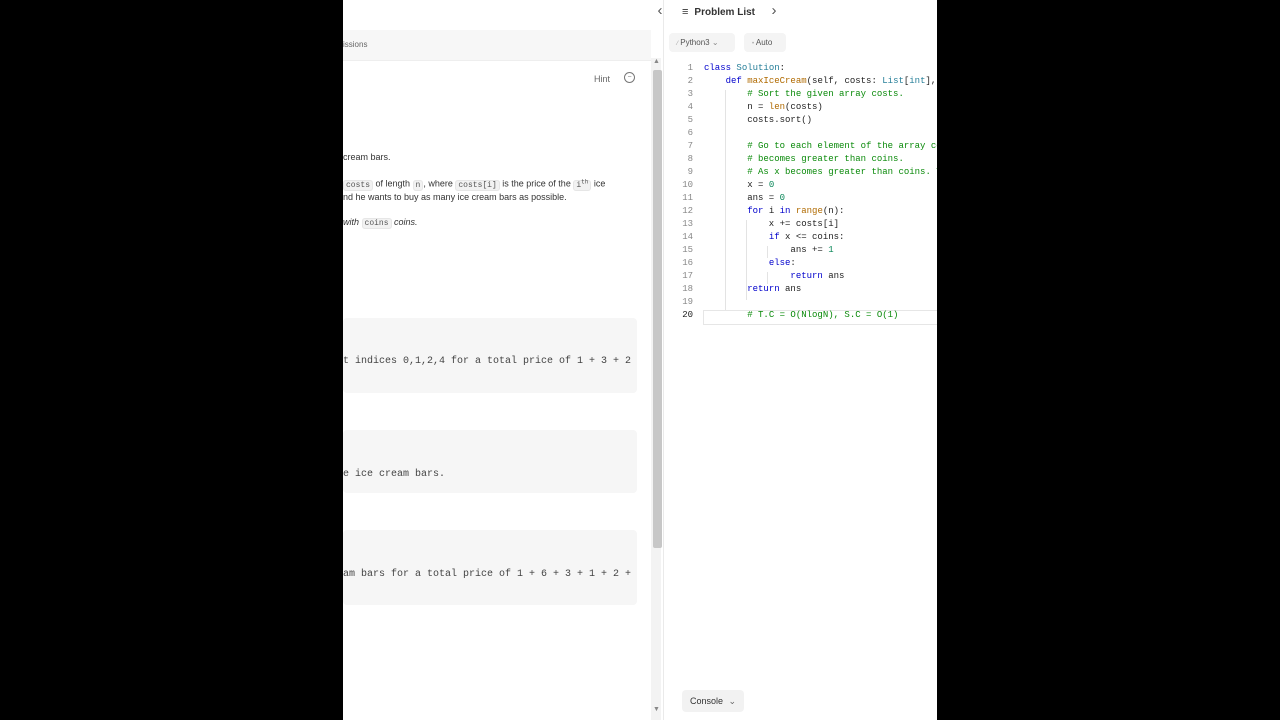  Describe the element at coordinates (690, 120) in the screenshot. I see `line-number: 5` at that location.